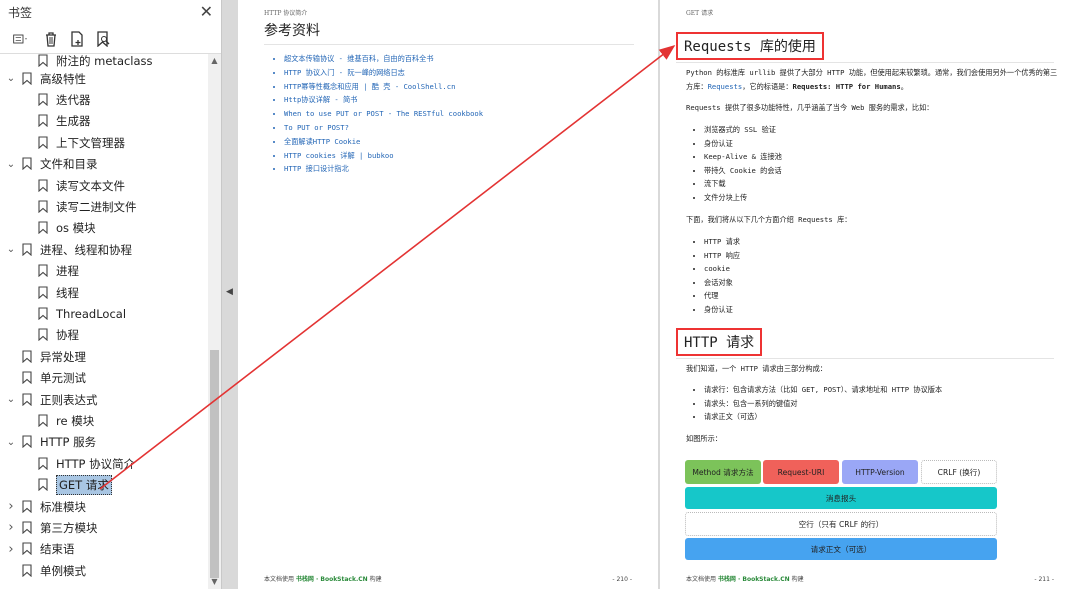 Image resolution: width=1080 pixels, height=589 pixels. What do you see at coordinates (214, 582) in the screenshot?
I see `scroll-down-icon: ▼` at bounding box center [214, 582].